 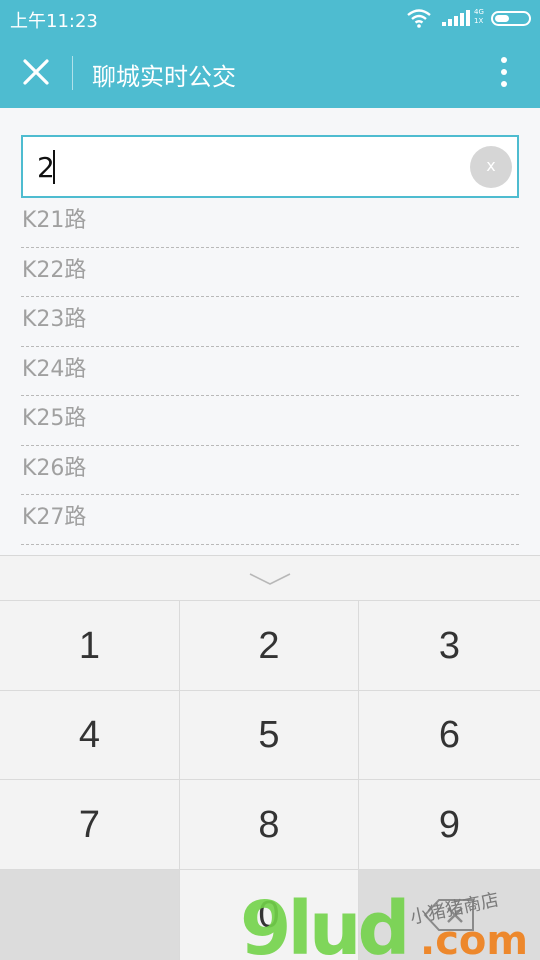 What do you see at coordinates (269, 914) in the screenshot?
I see `key-0: 0` at bounding box center [269, 914].